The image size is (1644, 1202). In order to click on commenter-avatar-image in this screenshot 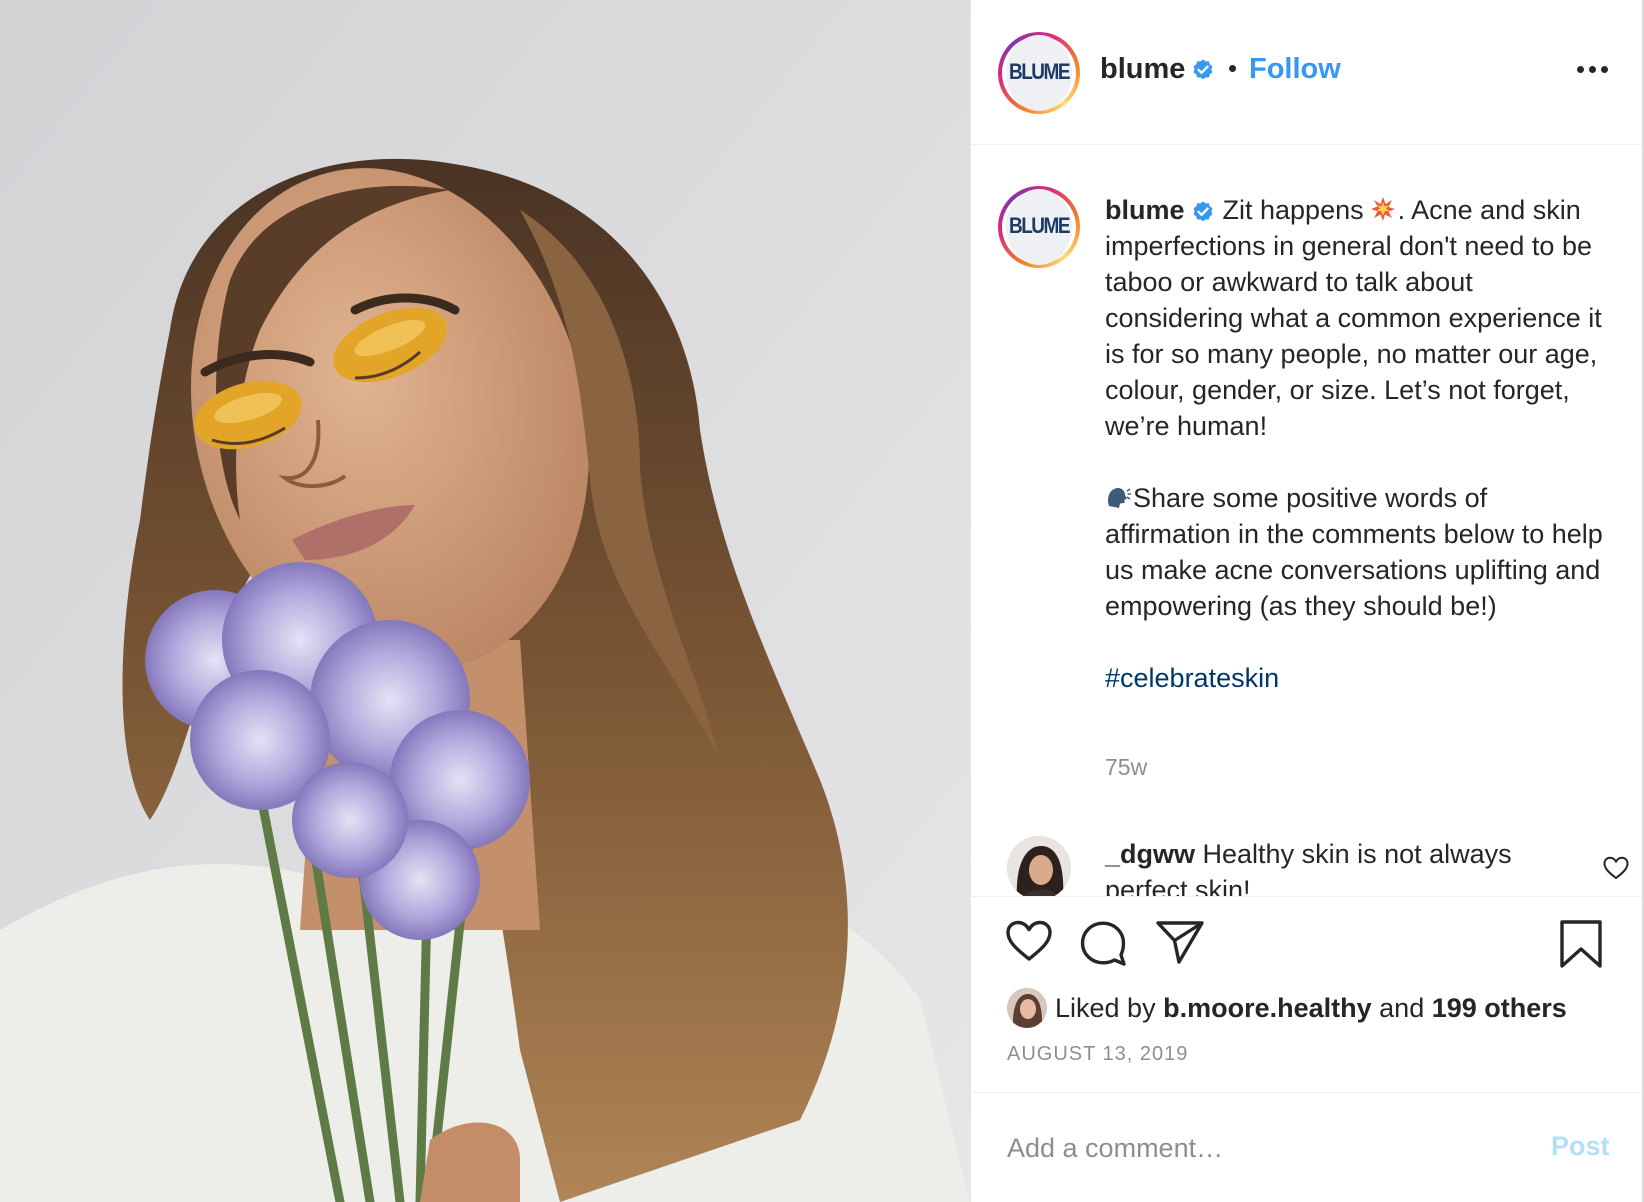, I will do `click(1039, 866)`.